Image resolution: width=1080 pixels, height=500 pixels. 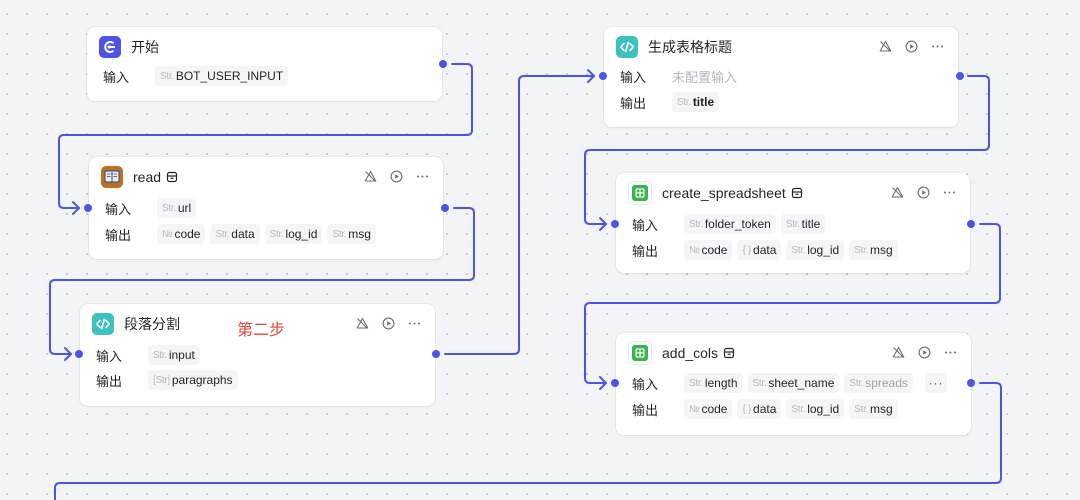 I want to click on edge-arrow-addcols, so click(x=603, y=383).